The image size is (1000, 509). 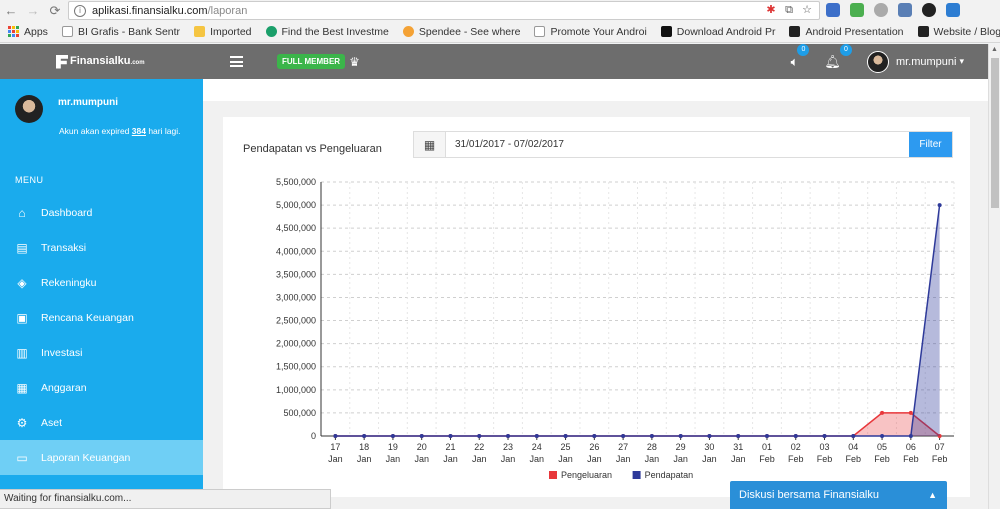 I want to click on date-range-picker: ▦ 31/01/2017 - 07/02/2017 Filter, so click(x=683, y=144).